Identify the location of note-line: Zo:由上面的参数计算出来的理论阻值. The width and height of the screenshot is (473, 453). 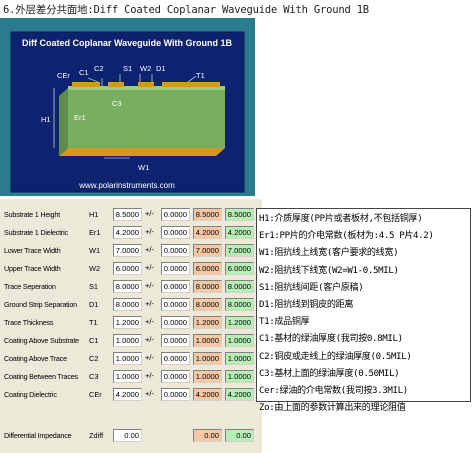
(332, 408).